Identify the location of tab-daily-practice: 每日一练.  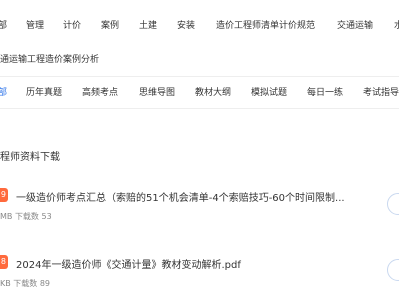
(325, 93).